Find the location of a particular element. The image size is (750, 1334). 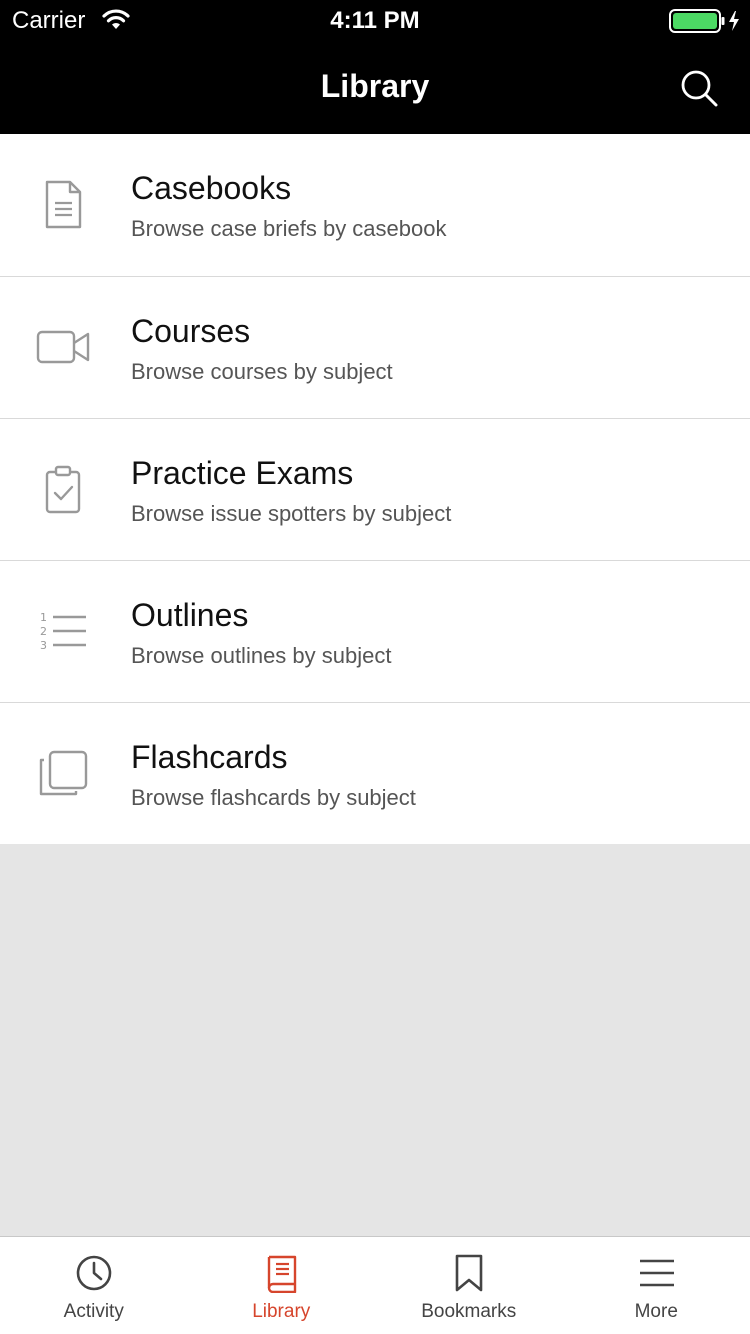

list-item-subtitle: Browse flashcards by subject is located at coordinates (273, 797).